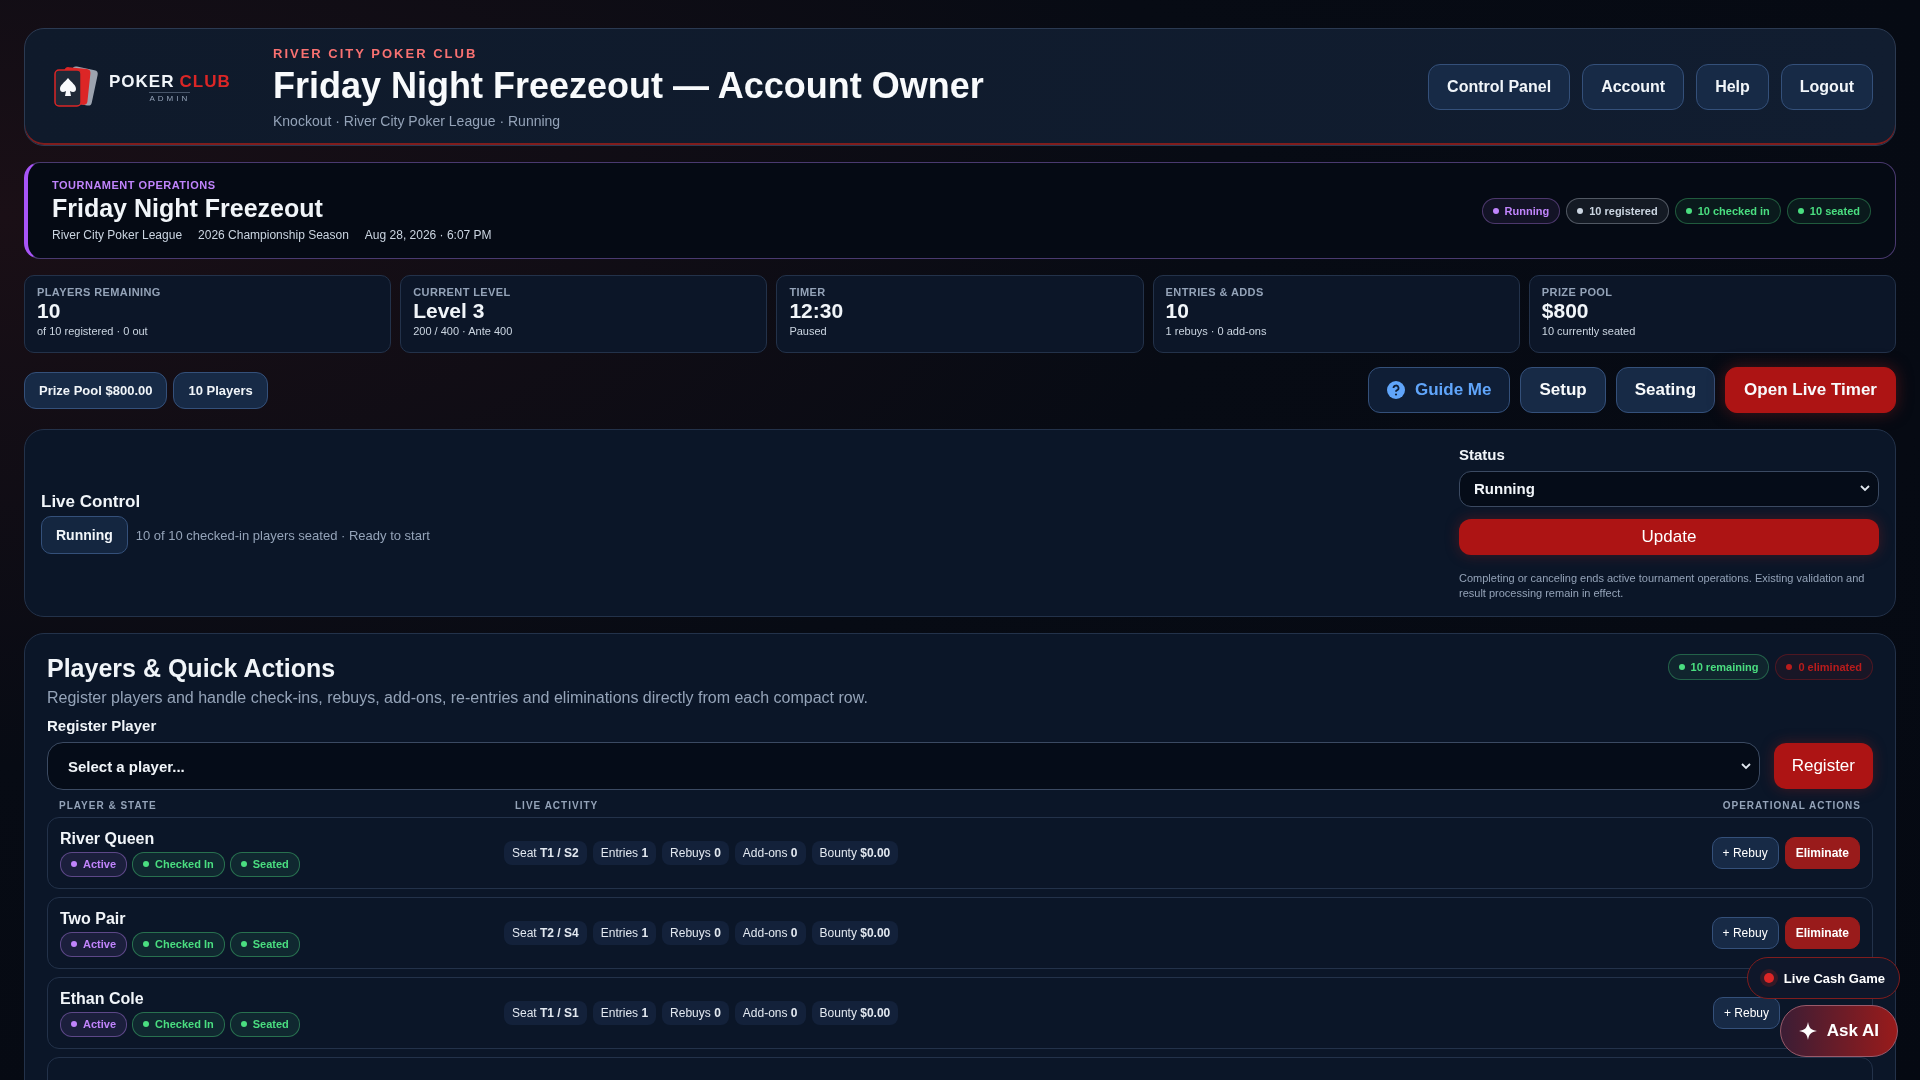  What do you see at coordinates (1395, 390) in the screenshot?
I see `help-icon` at bounding box center [1395, 390].